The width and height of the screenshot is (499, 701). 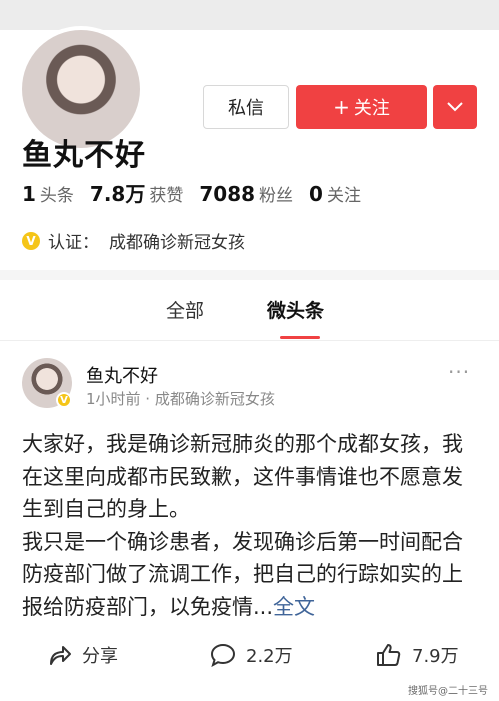 What do you see at coordinates (341, 107) in the screenshot?
I see `plus-icon: +` at bounding box center [341, 107].